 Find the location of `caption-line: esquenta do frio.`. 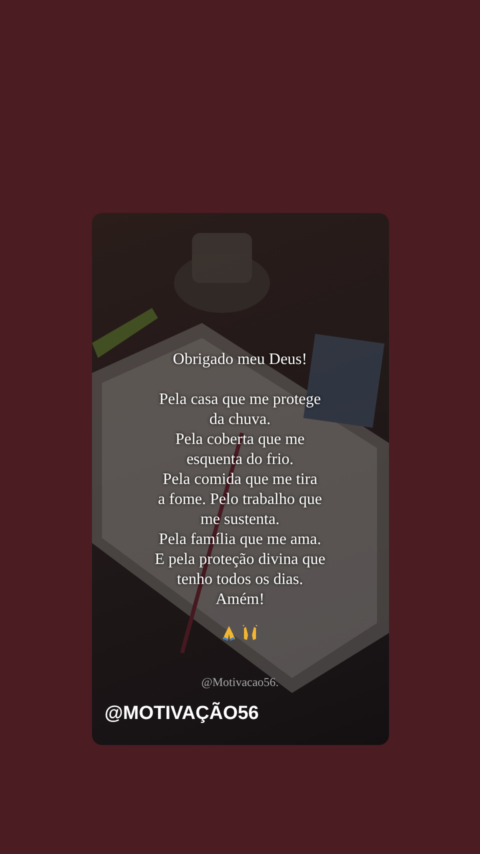

caption-line: esquenta do frio. is located at coordinates (240, 460).